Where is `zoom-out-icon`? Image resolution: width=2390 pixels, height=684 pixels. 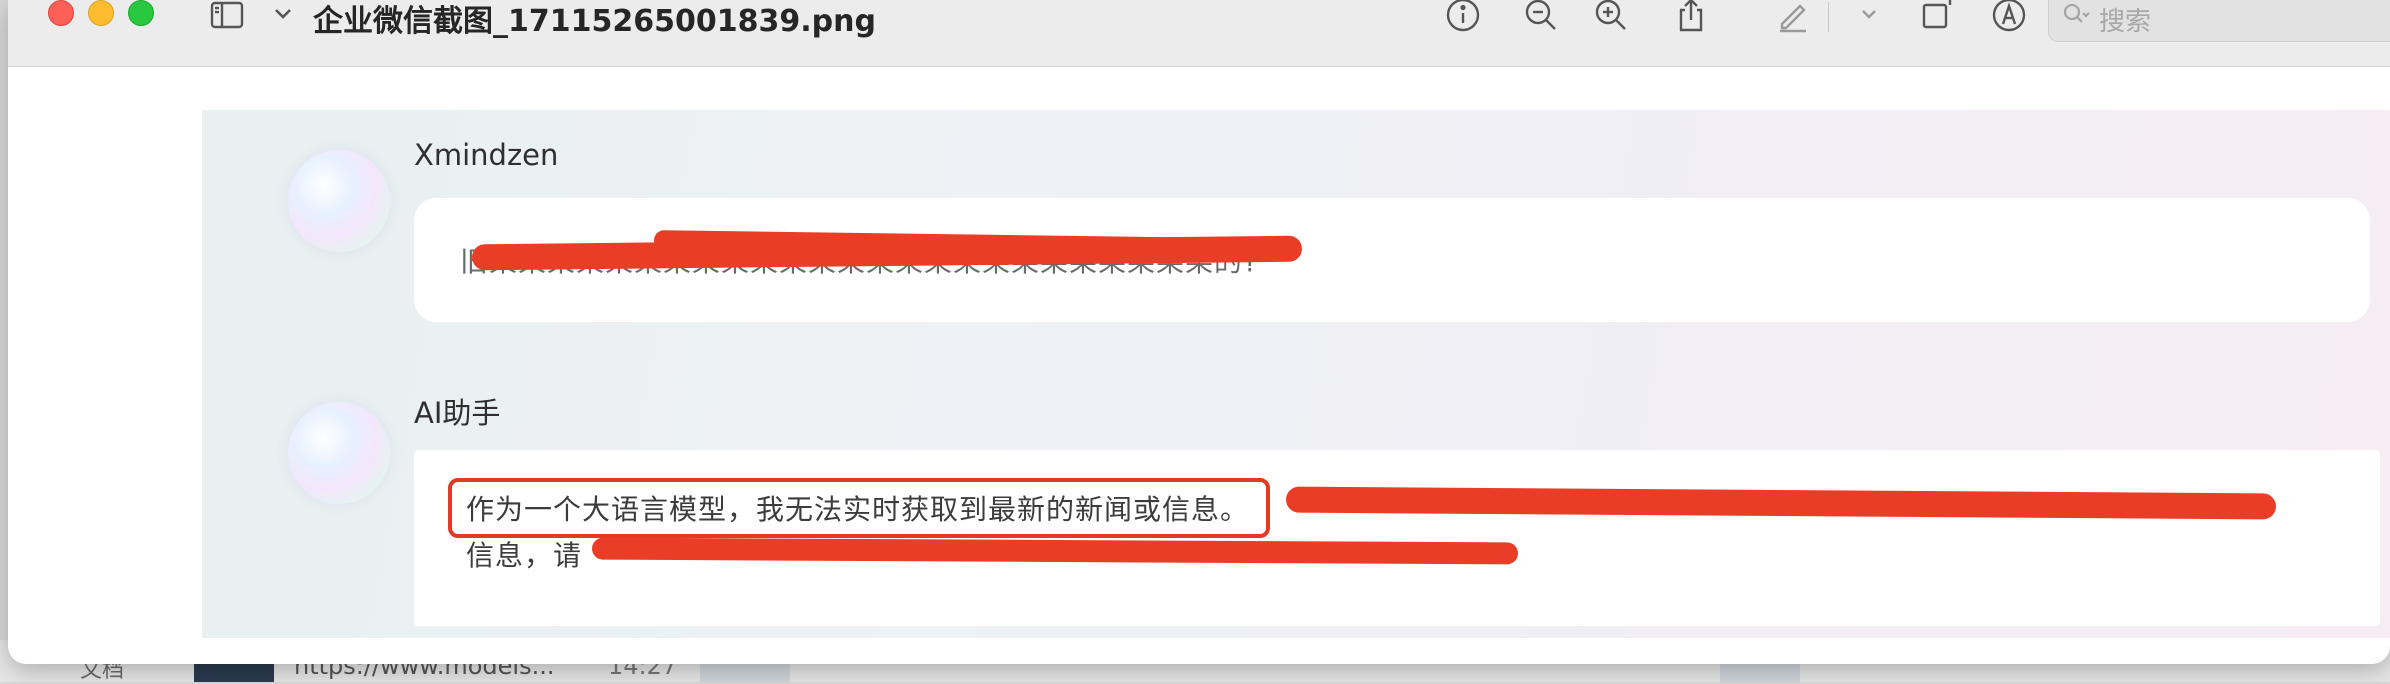 zoom-out-icon is located at coordinates (1541, 17).